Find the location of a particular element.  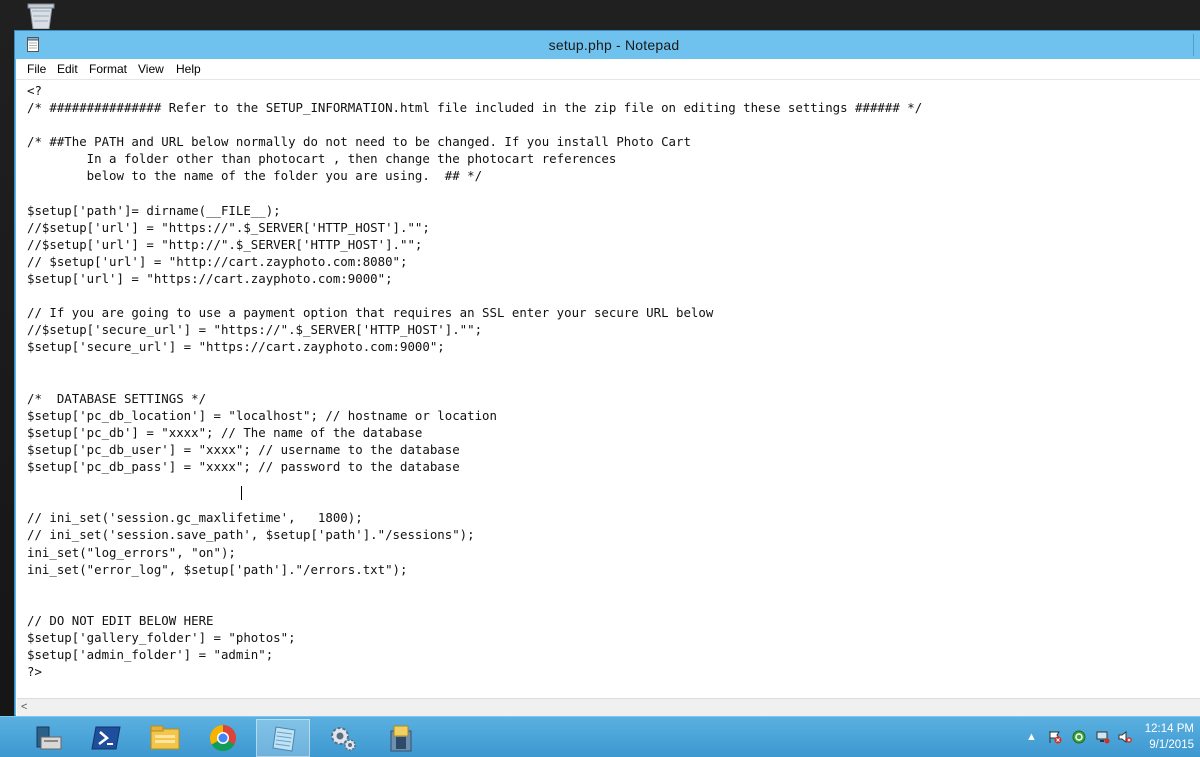

system-clock: 12:14 PM 9/1/2015 is located at coordinates (1169, 737).